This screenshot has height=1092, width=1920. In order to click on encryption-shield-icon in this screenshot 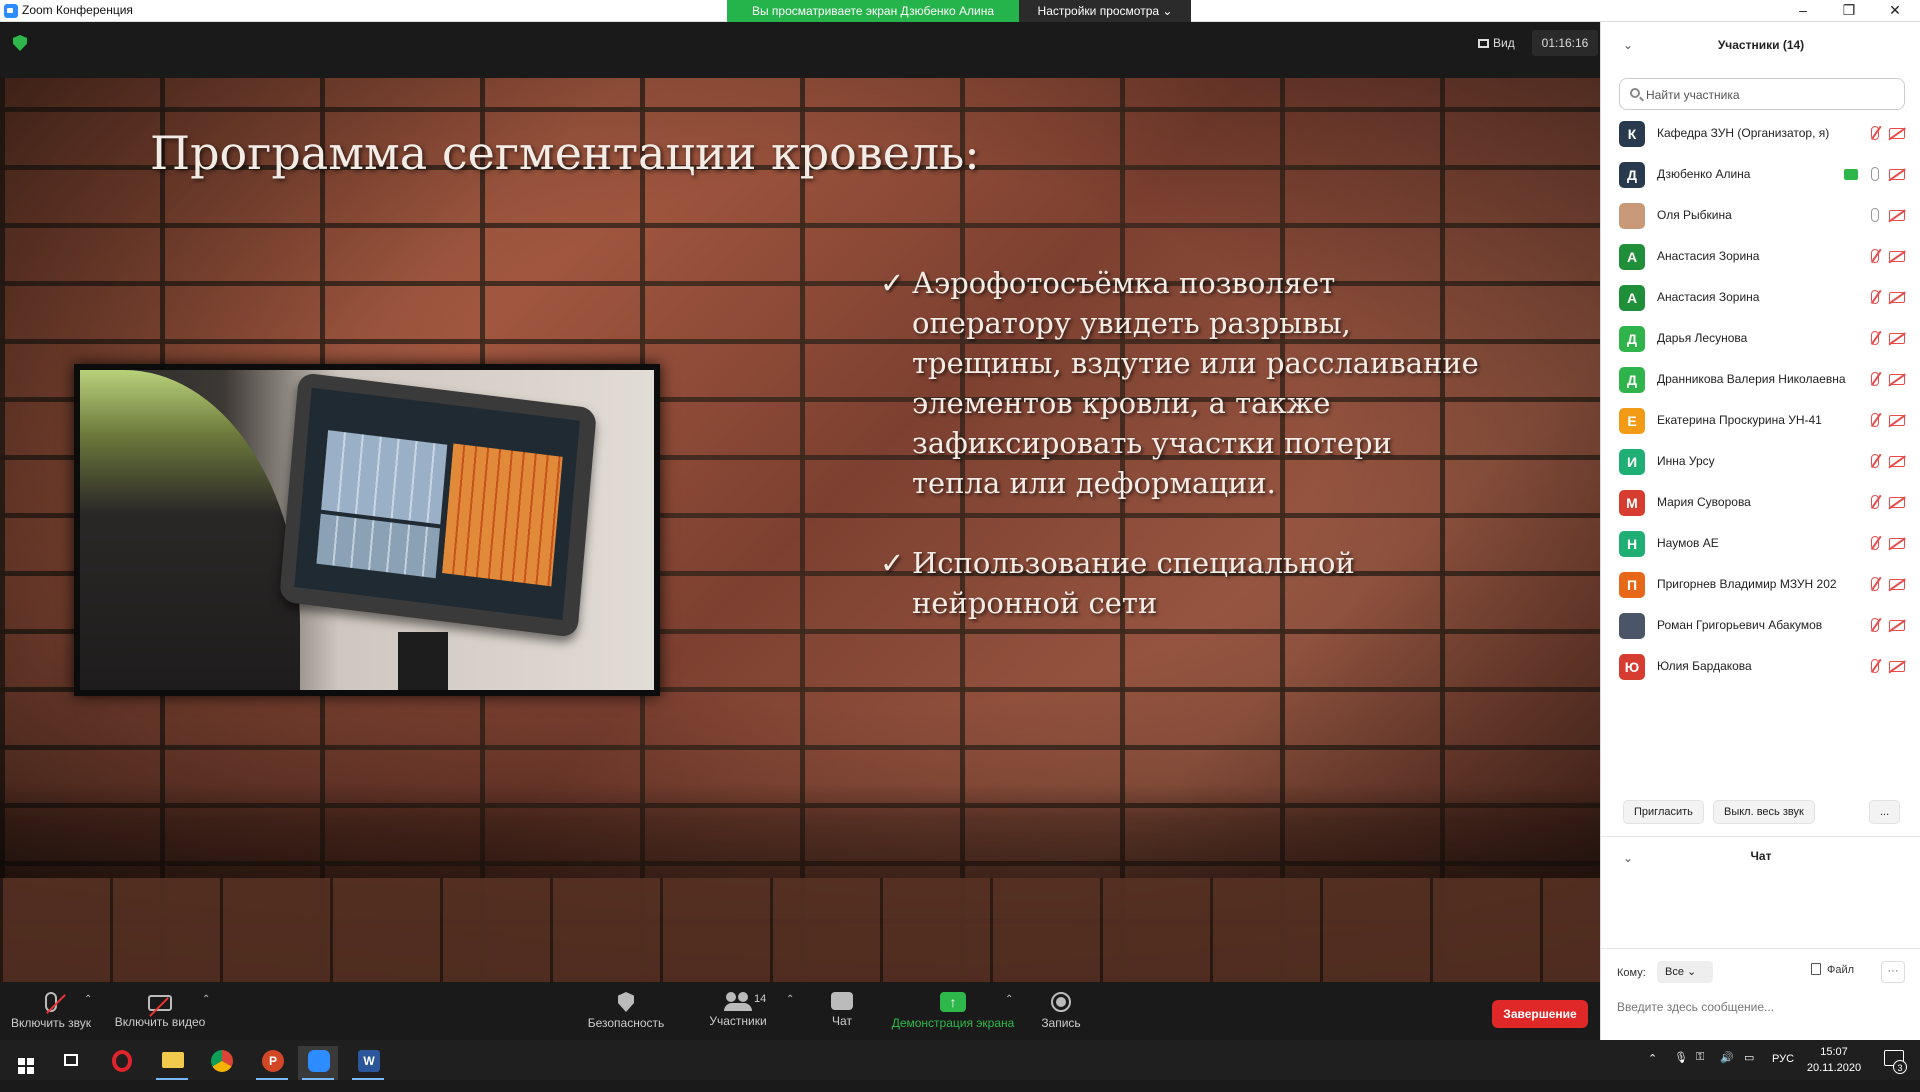, I will do `click(20, 43)`.